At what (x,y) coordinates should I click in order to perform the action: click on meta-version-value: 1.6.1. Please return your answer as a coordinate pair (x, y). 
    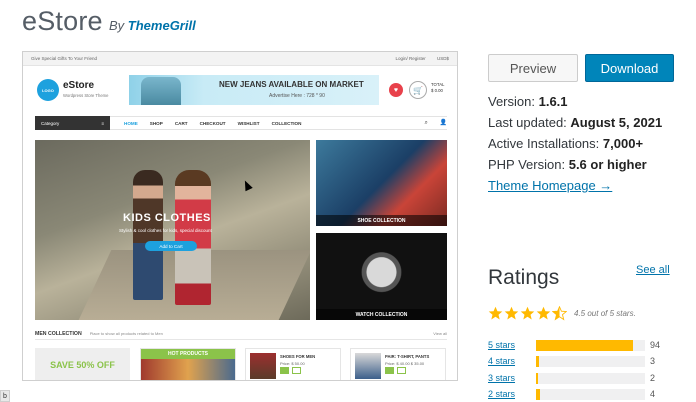
    Looking at the image, I should click on (553, 101).